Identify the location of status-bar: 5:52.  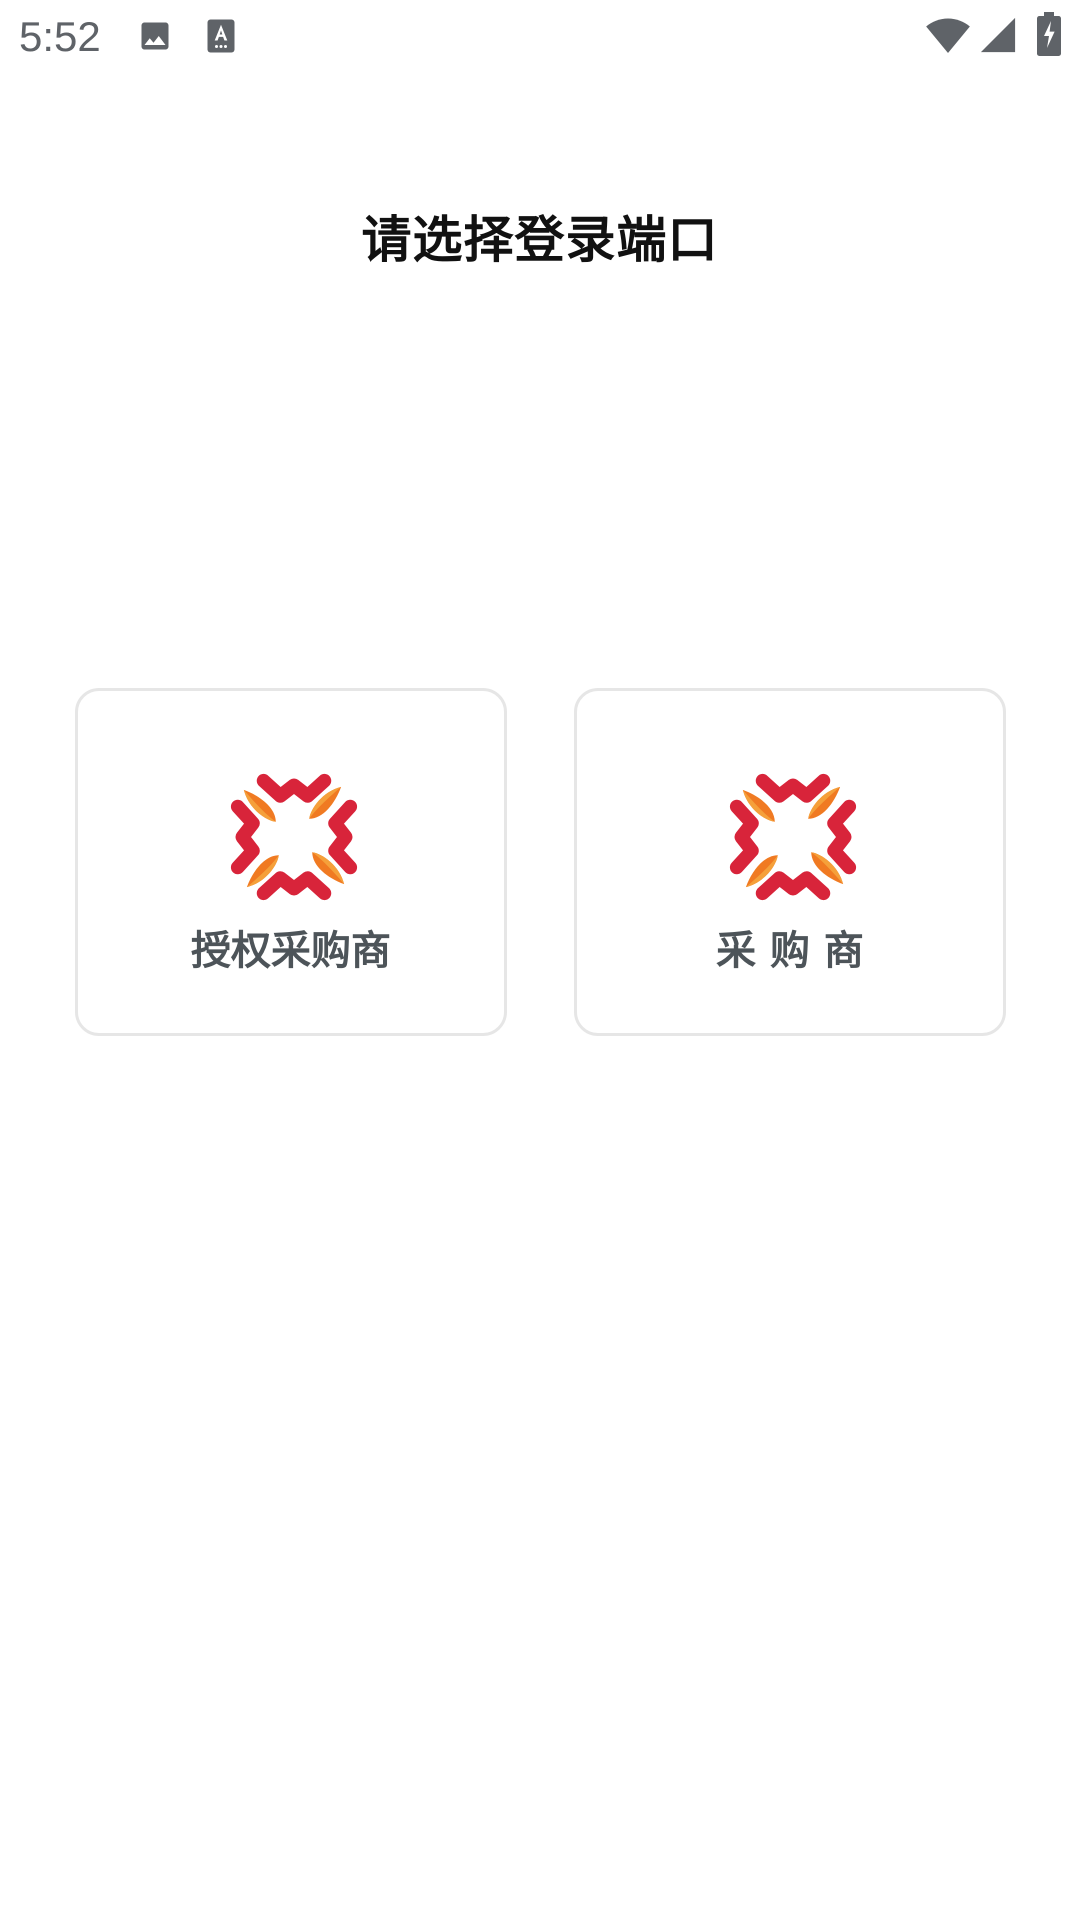
(540, 37).